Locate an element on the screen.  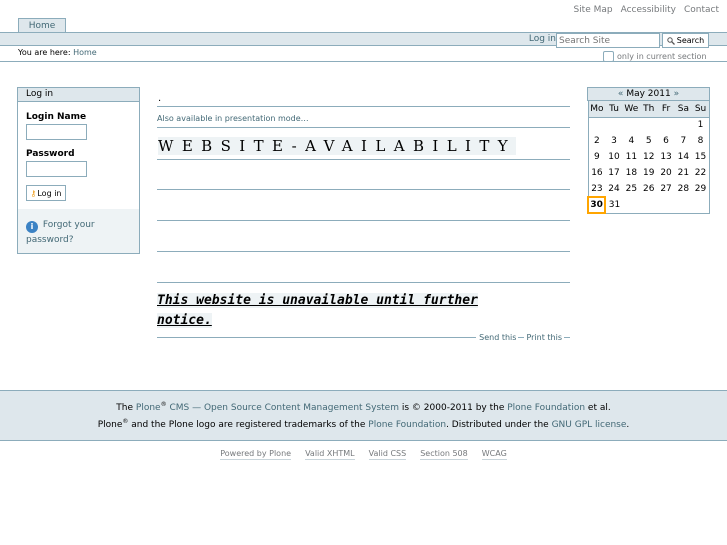
weekday: Fr is located at coordinates (666, 109).